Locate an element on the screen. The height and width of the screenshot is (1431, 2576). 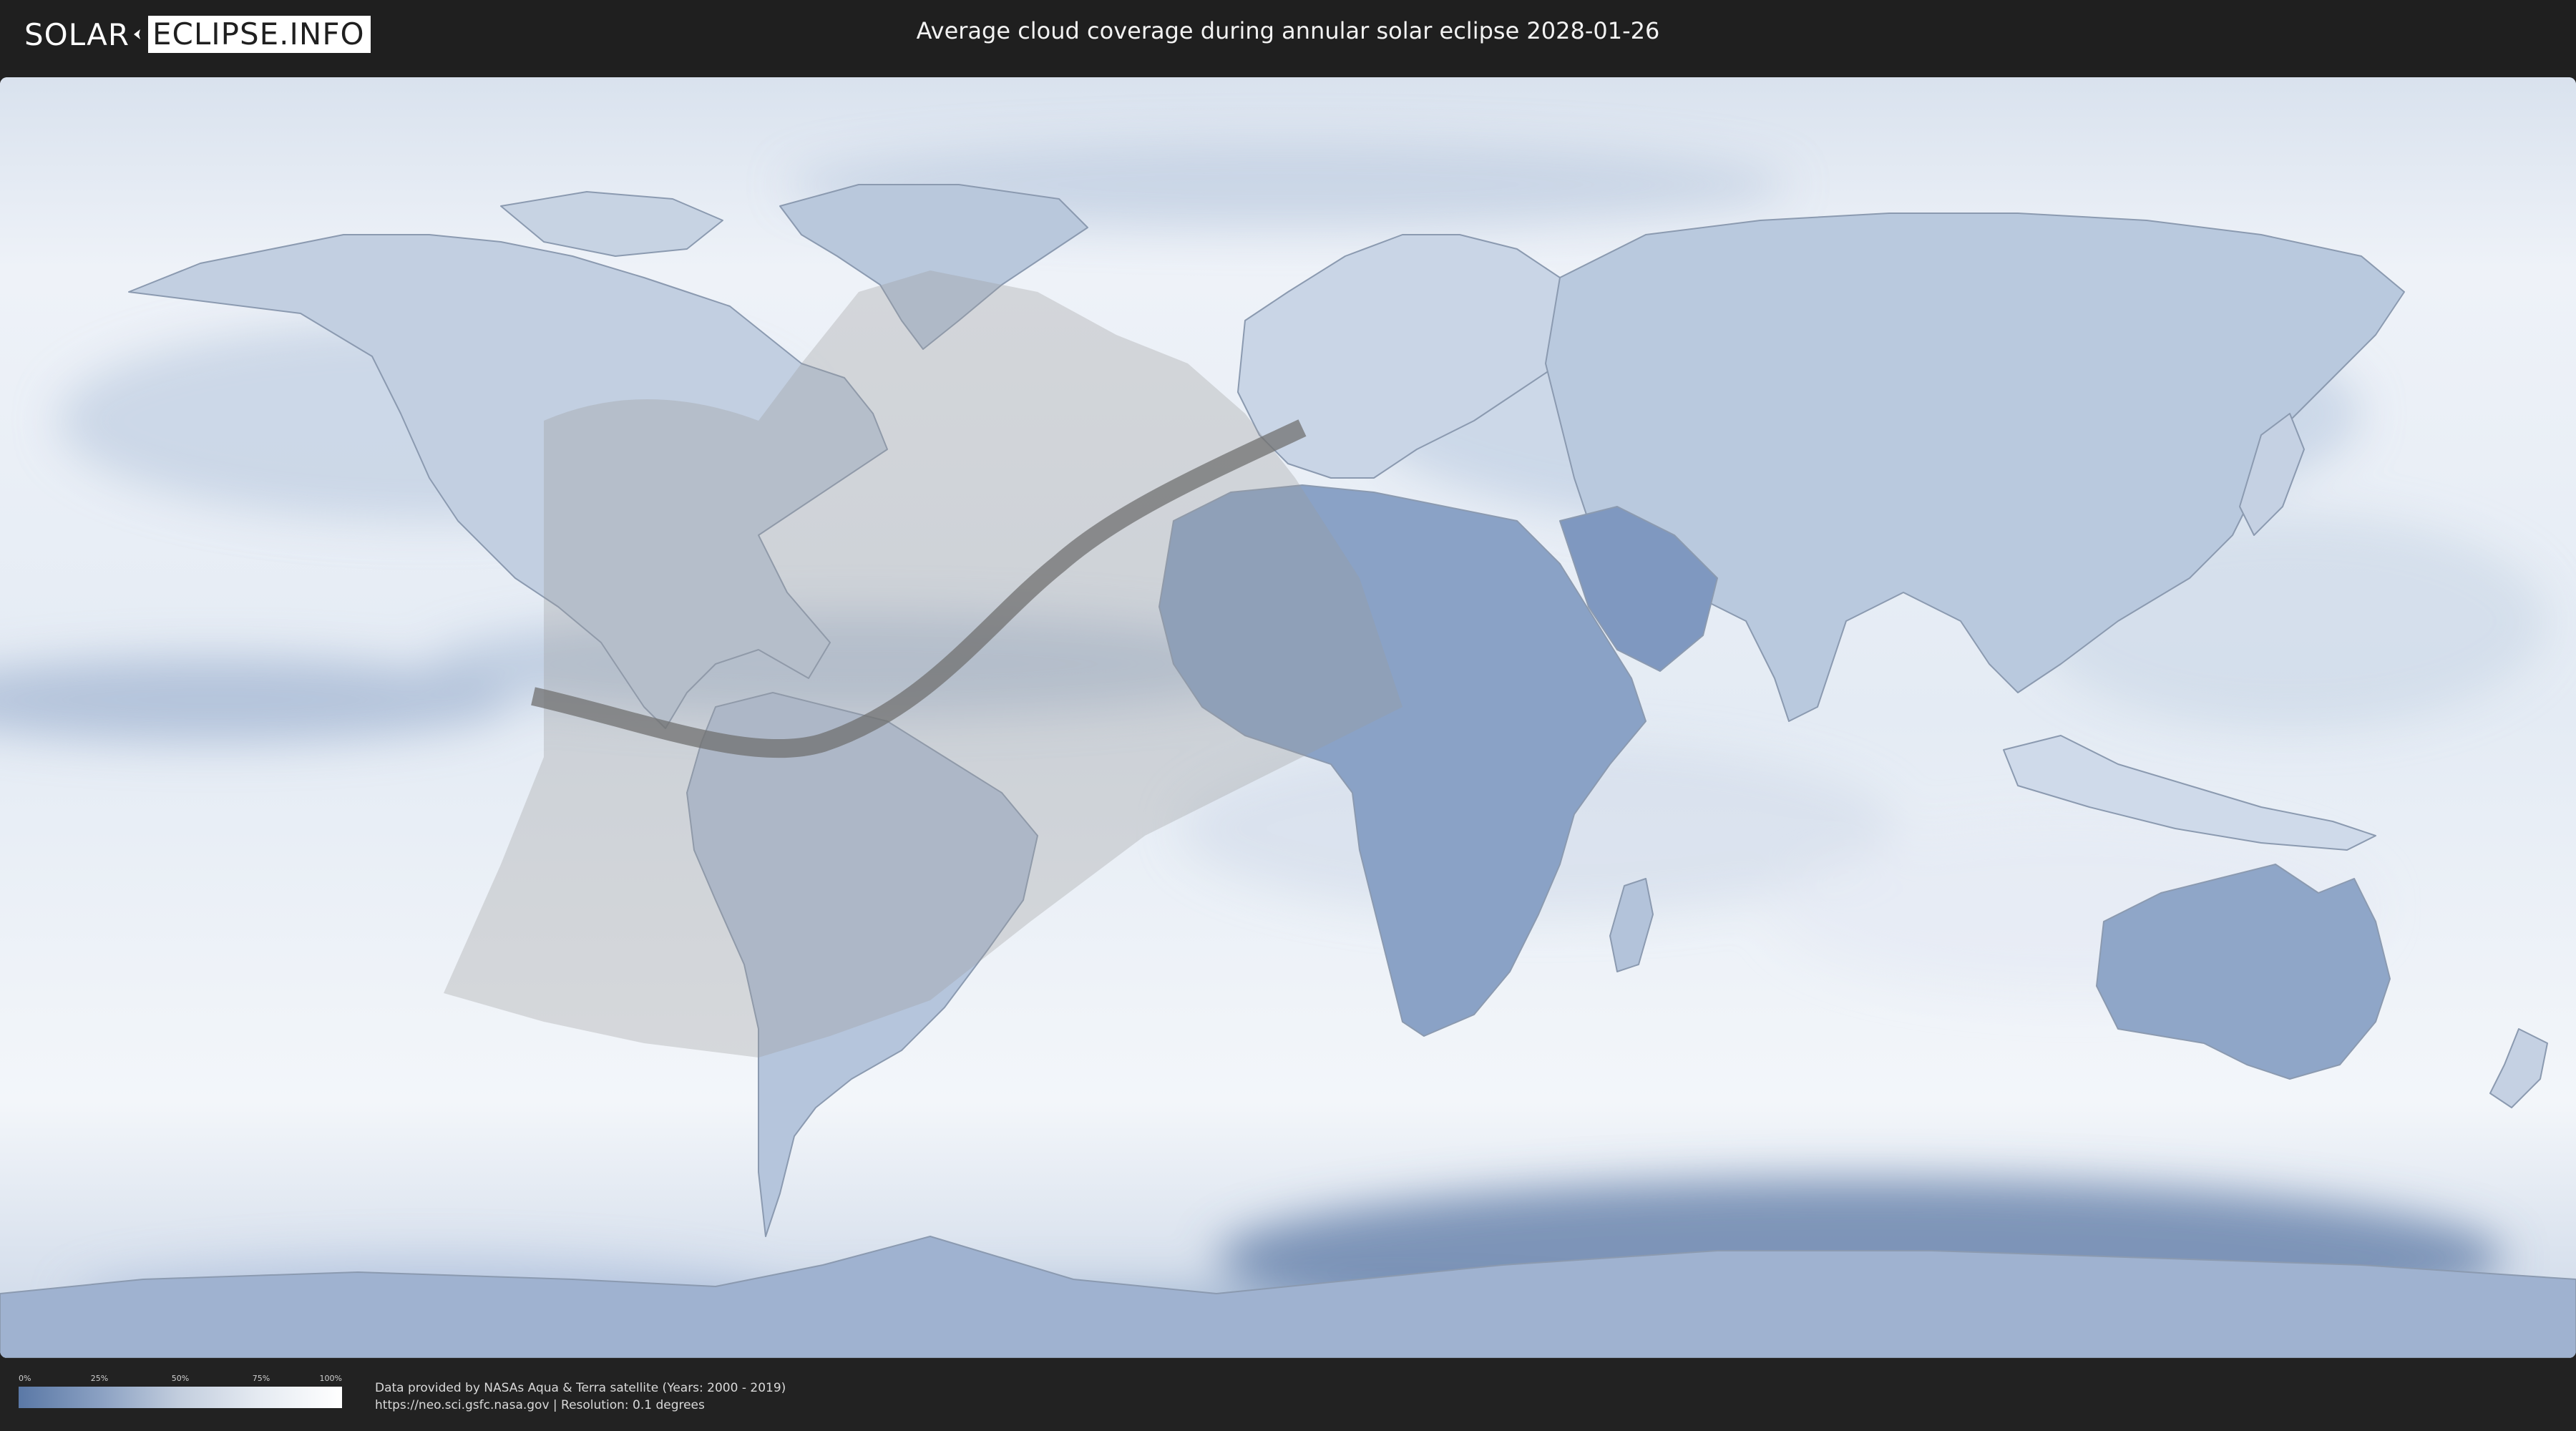
legend-tick-75: 75% is located at coordinates (261, 1378).